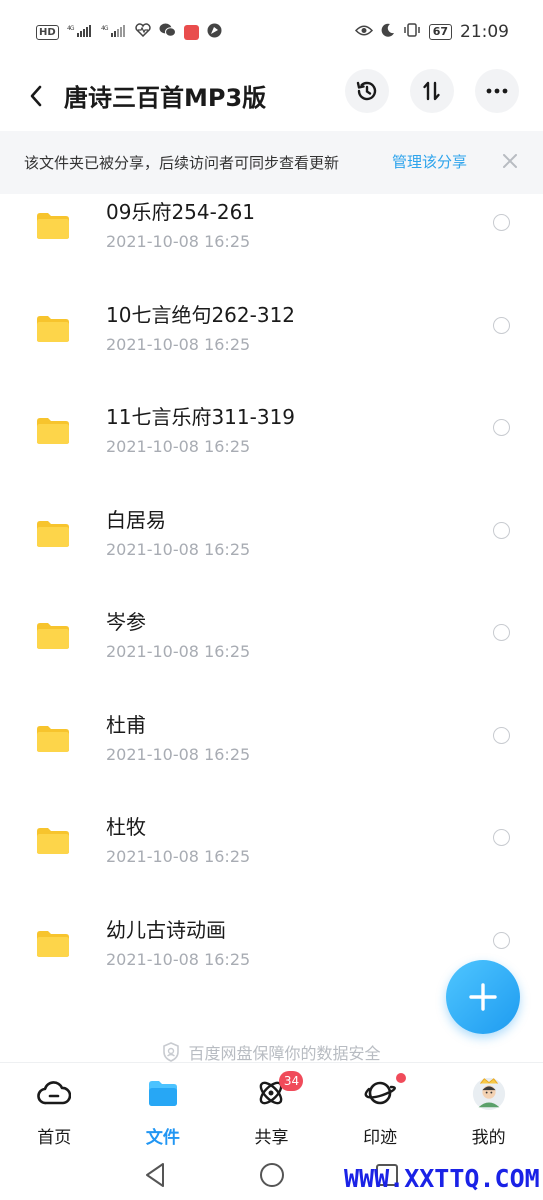 This screenshot has width=543, height=1200. I want to click on file-row: 11七言乐府311-319 2021-10-08 16:25, so click(271, 438).